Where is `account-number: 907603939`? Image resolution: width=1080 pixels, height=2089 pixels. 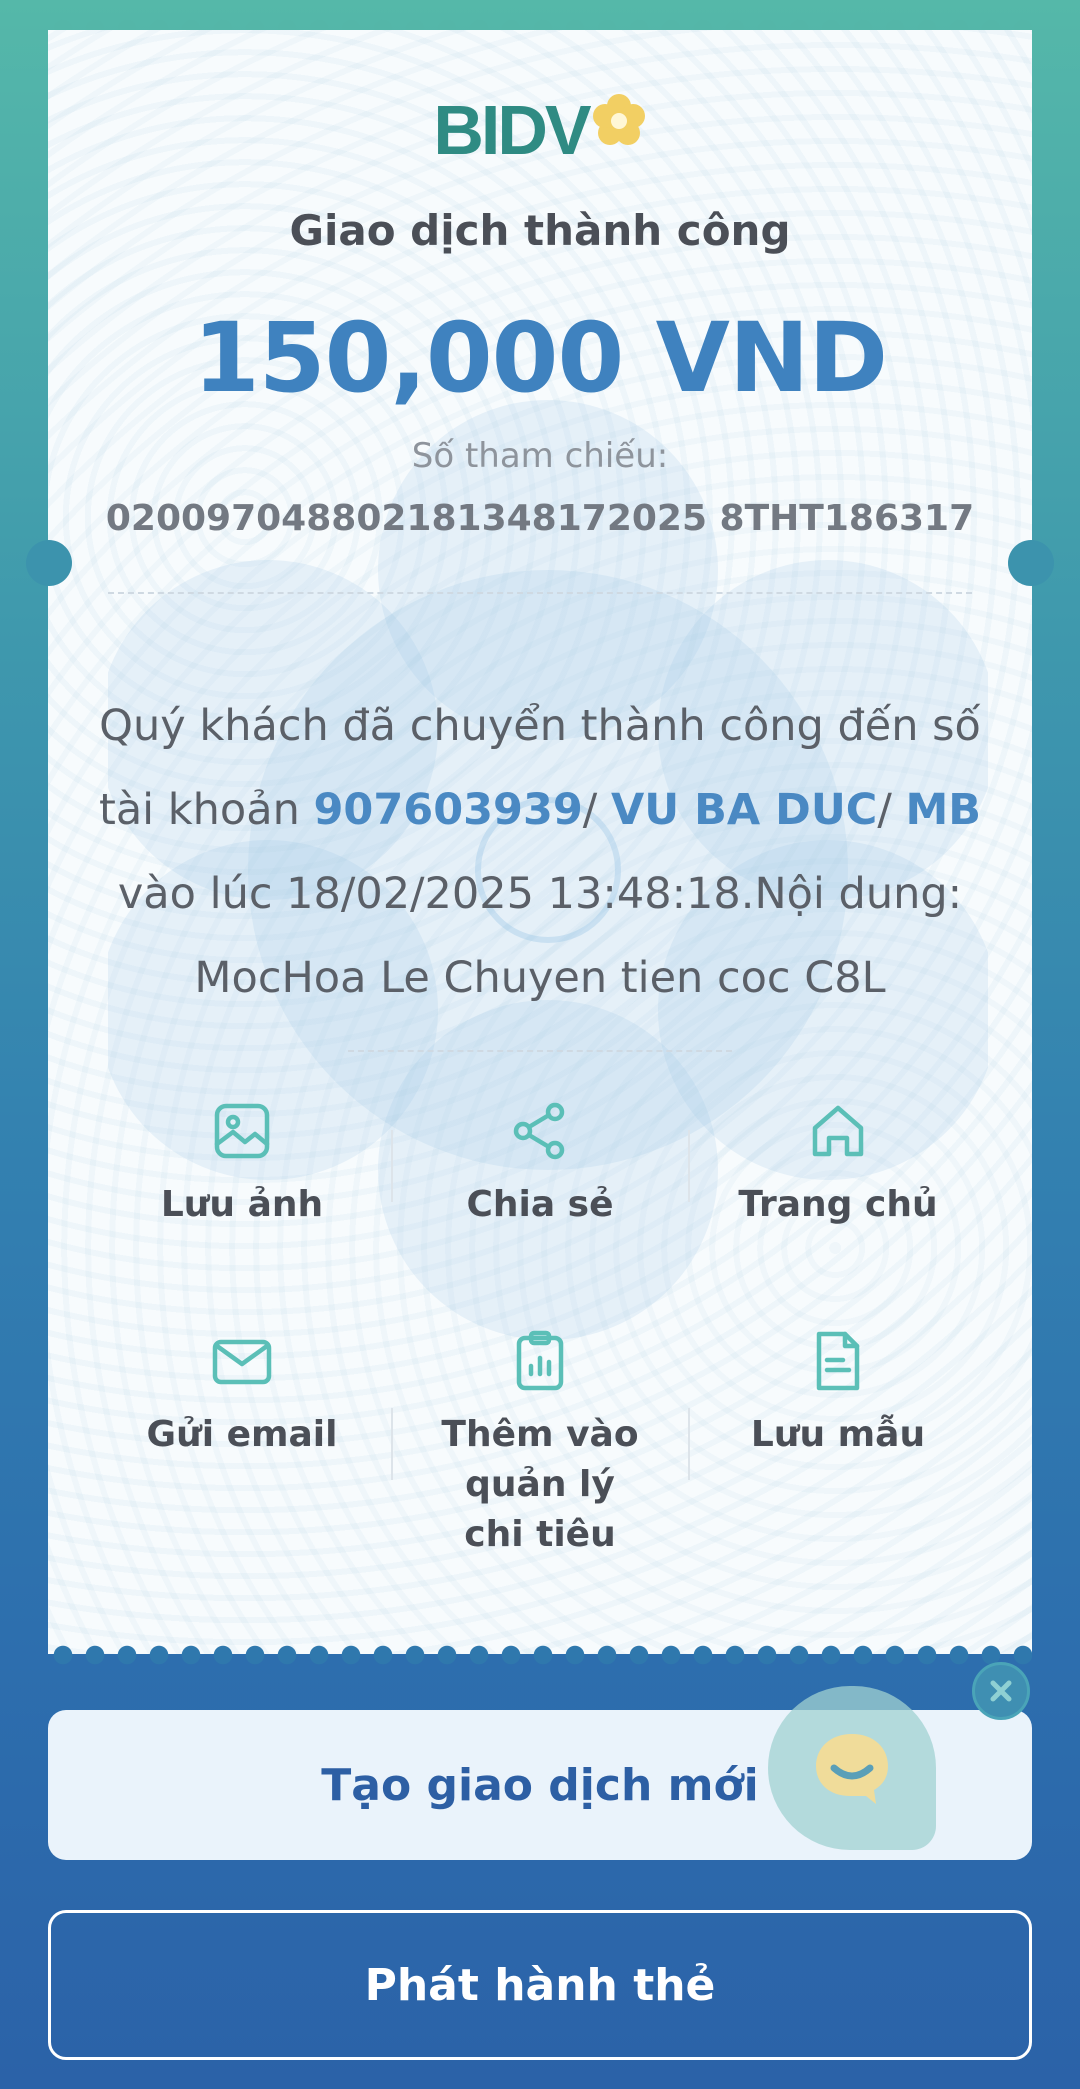 account-number: 907603939 is located at coordinates (448, 810).